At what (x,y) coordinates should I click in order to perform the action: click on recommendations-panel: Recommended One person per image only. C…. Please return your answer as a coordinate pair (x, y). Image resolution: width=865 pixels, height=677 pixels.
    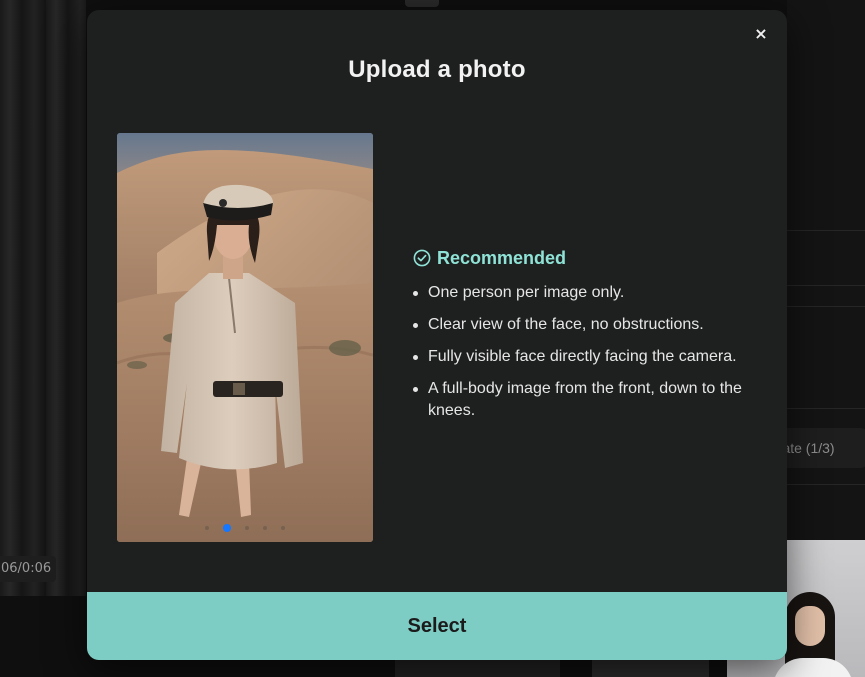
    Looking at the image, I should click on (588, 339).